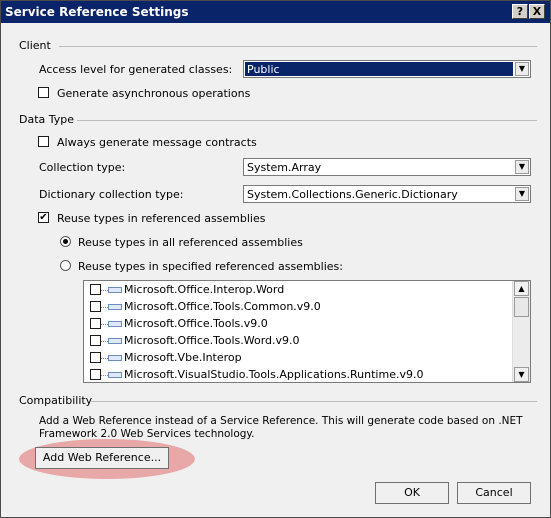 The height and width of the screenshot is (518, 551). Describe the element at coordinates (352, 194) in the screenshot. I see `dictionary-type-value: System.Collections.Generic.Dictionary` at that location.